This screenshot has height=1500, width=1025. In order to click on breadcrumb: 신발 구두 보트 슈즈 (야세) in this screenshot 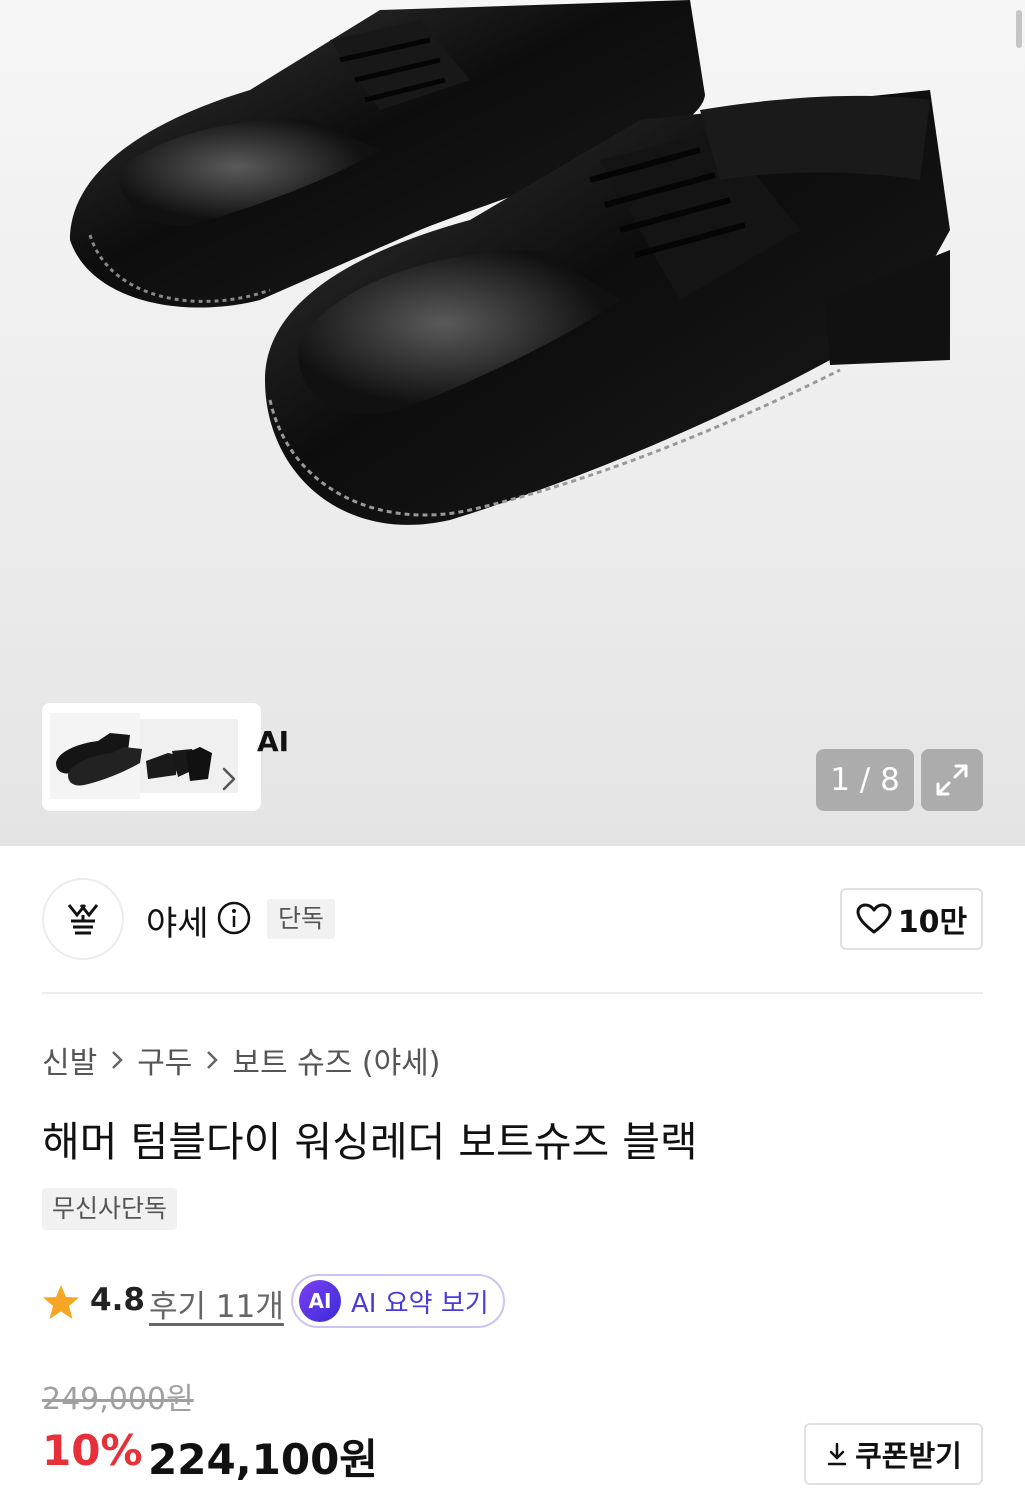, I will do `click(241, 1060)`.